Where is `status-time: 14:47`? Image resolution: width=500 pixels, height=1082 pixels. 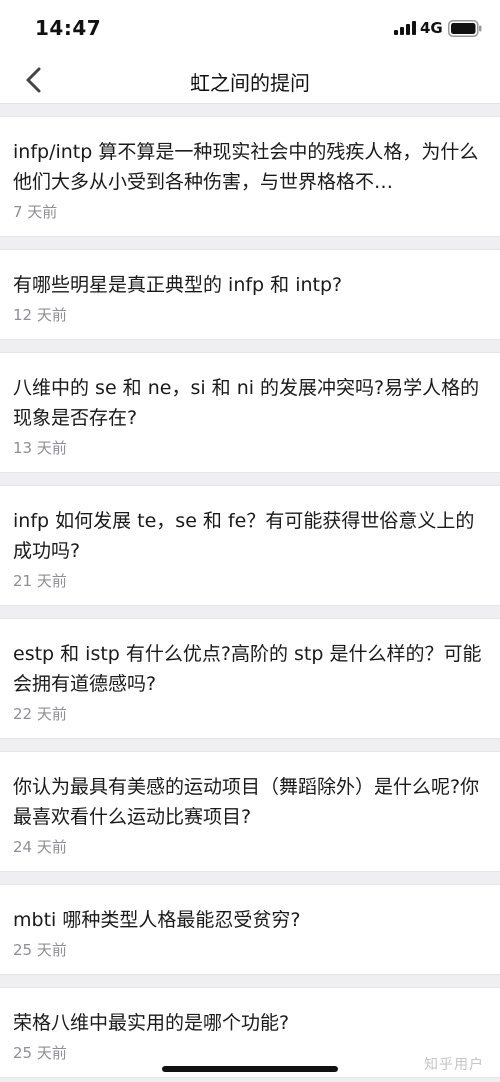 status-time: 14:47 is located at coordinates (68, 28).